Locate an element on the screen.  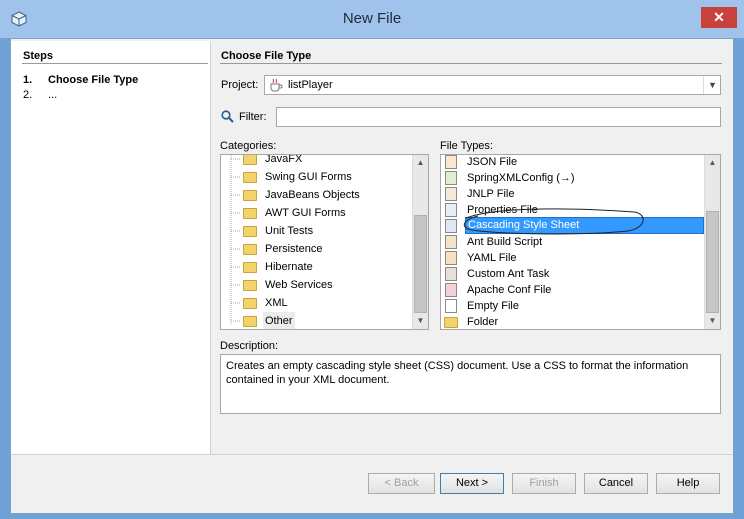
spring-leaf-icon is located at coordinates (451, 178).